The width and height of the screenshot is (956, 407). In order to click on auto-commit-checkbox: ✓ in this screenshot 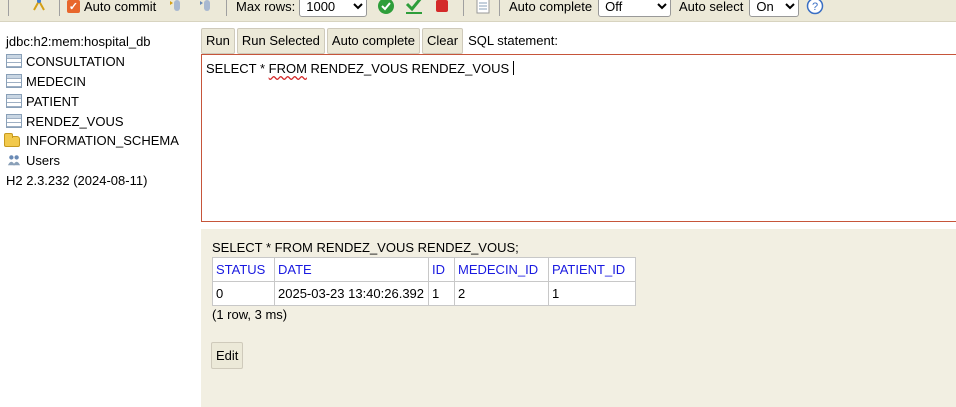, I will do `click(73, 6)`.